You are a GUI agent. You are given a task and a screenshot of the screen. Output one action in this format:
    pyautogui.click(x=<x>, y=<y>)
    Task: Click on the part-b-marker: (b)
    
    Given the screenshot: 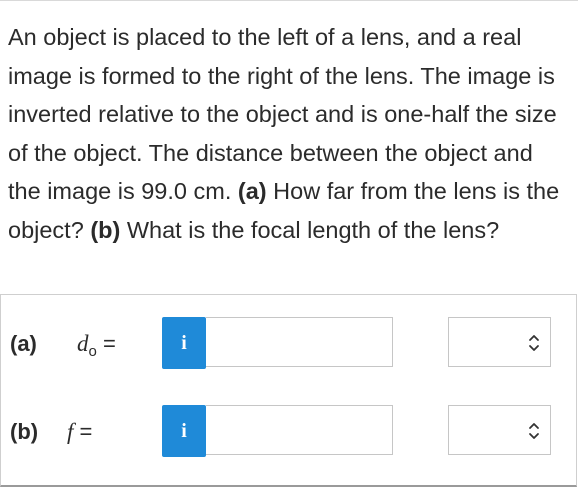 What is the action you would take?
    pyautogui.click(x=105, y=229)
    